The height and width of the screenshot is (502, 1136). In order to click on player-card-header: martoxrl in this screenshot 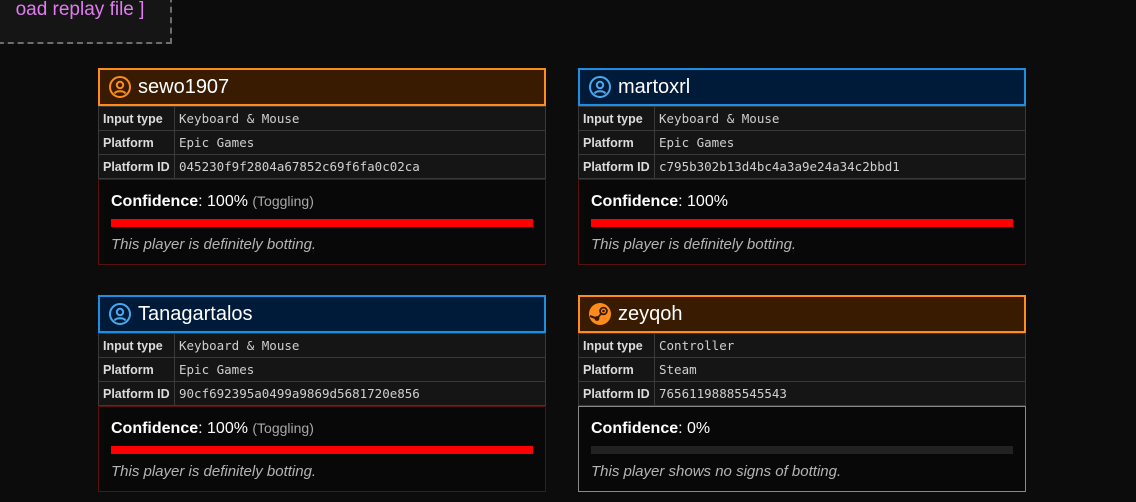, I will do `click(802, 87)`.